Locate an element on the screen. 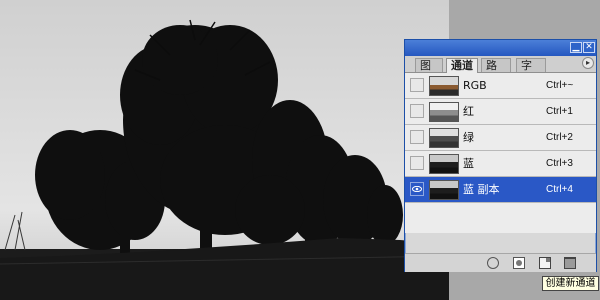  channel-name: 红 is located at coordinates (468, 111).